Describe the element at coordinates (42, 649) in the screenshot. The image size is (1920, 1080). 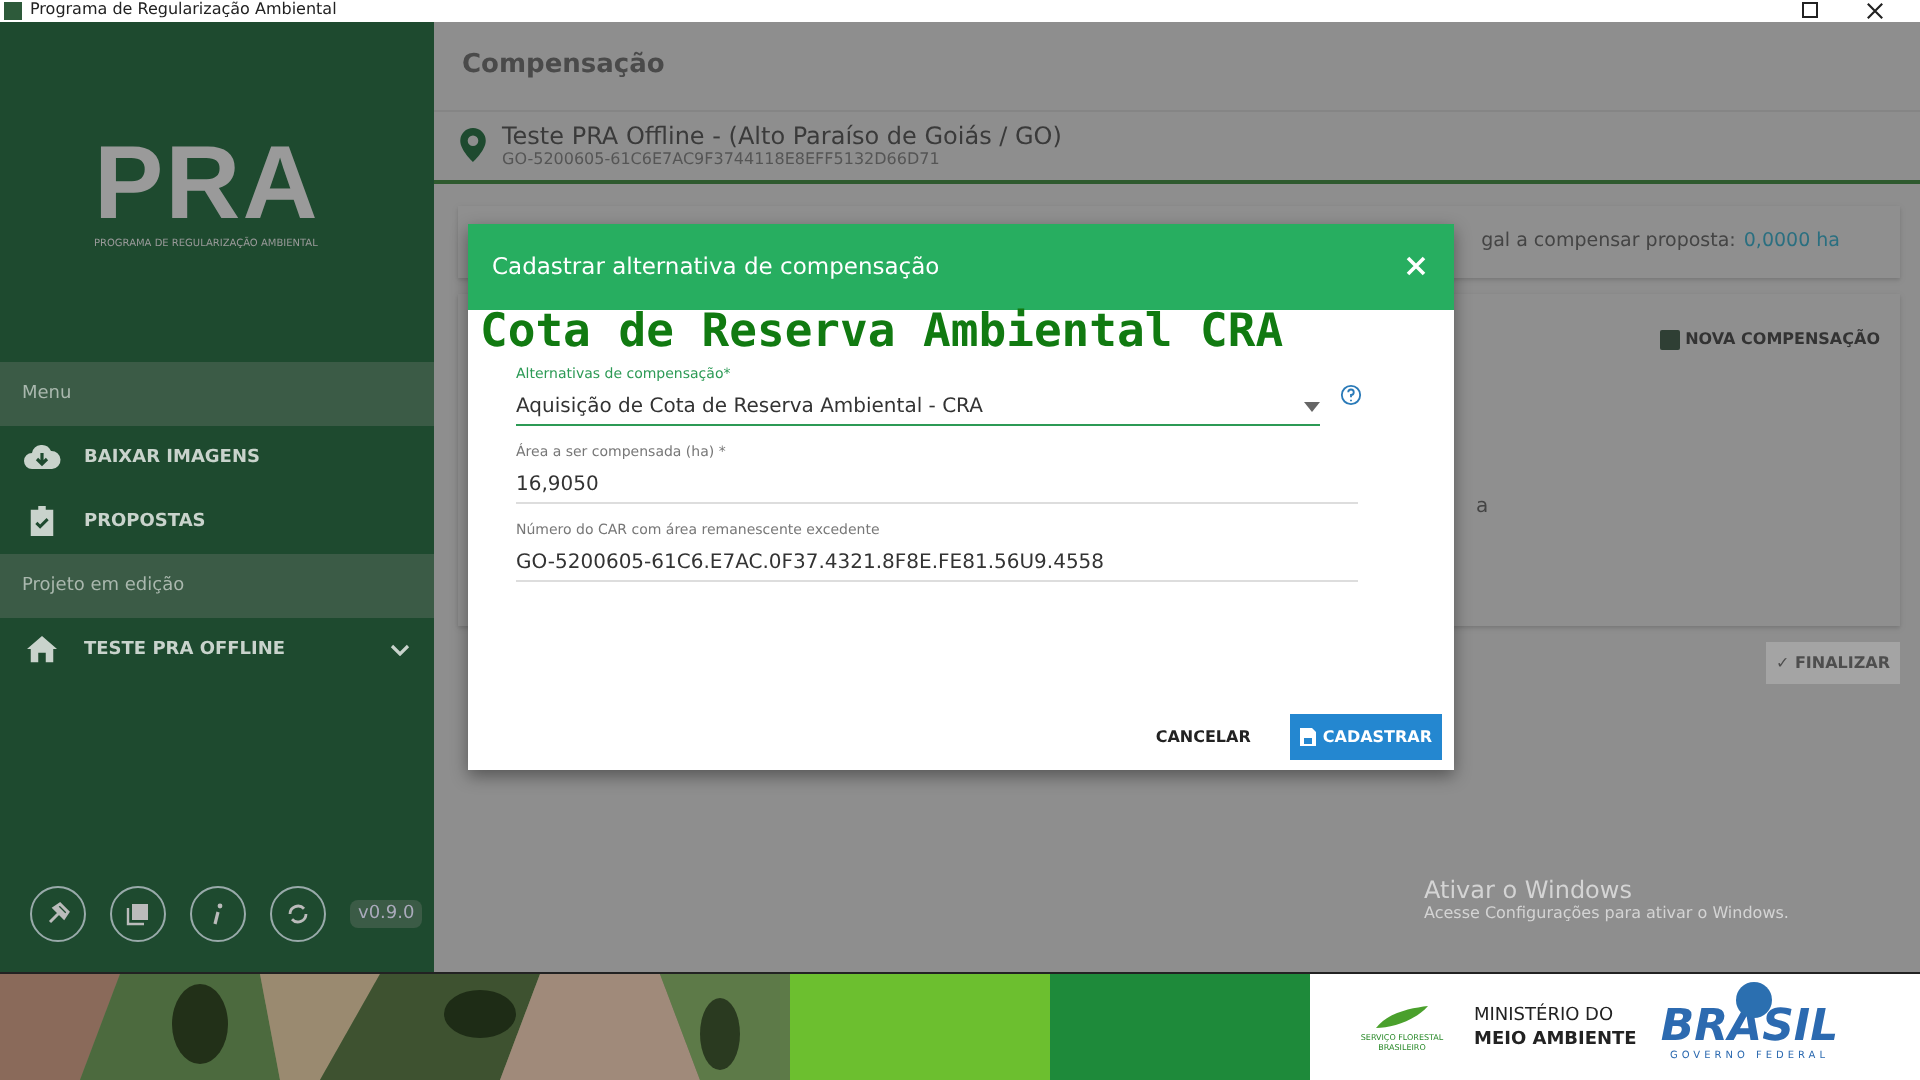
I see `home-icon` at that location.